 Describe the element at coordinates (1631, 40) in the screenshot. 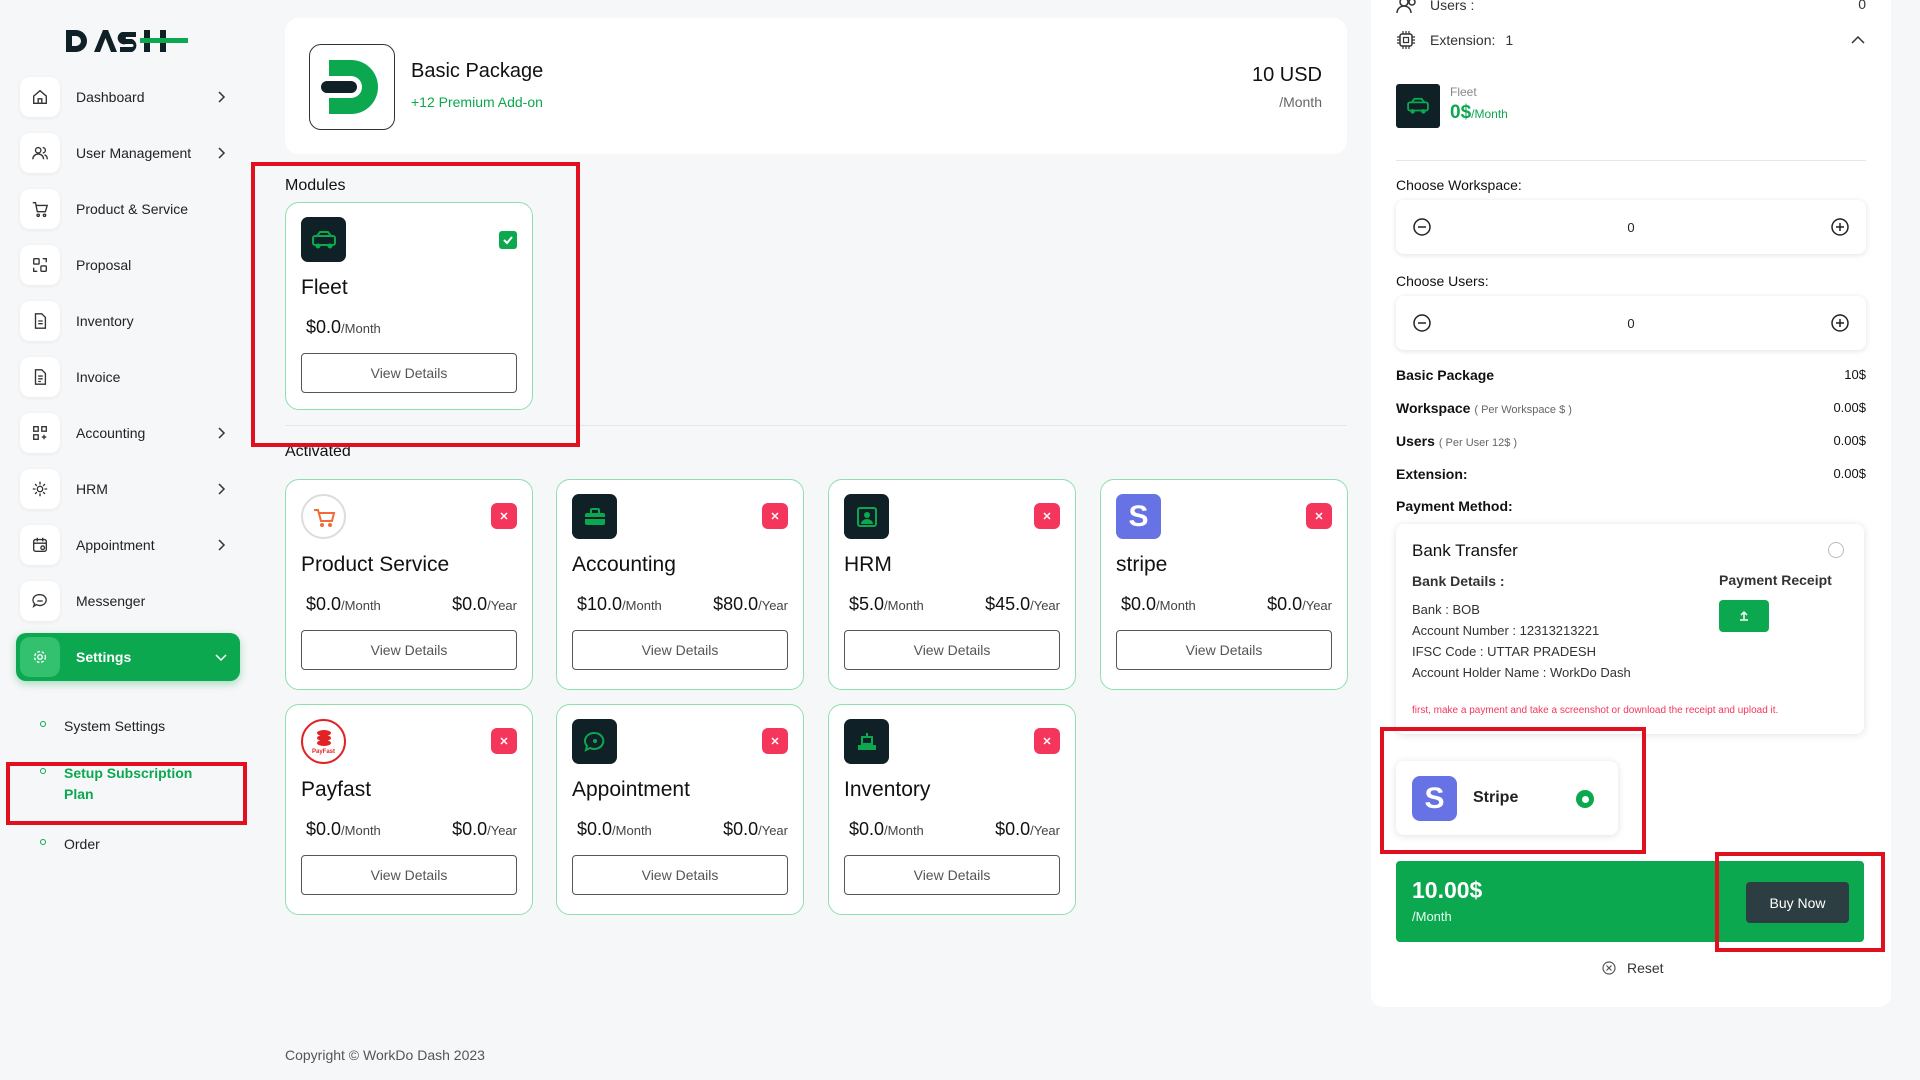

I see `extension-row: Extension: 1` at that location.